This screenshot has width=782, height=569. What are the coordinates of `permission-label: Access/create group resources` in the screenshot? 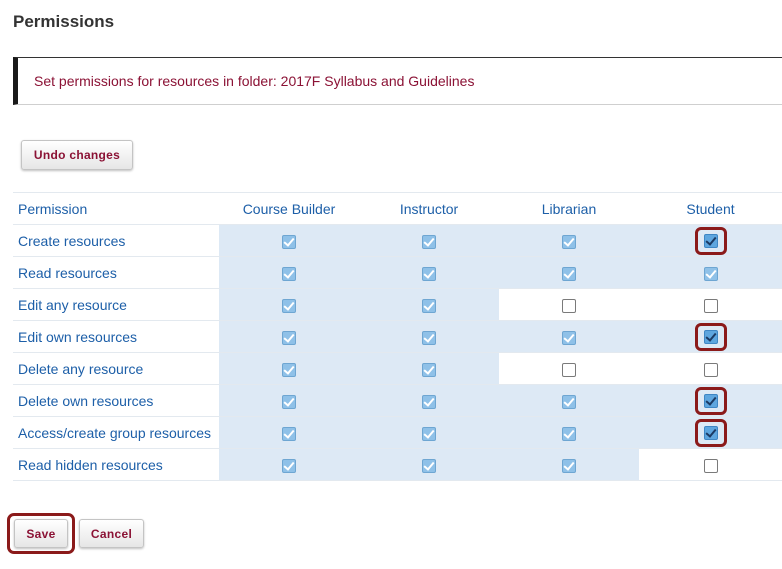 It's located at (116, 432).